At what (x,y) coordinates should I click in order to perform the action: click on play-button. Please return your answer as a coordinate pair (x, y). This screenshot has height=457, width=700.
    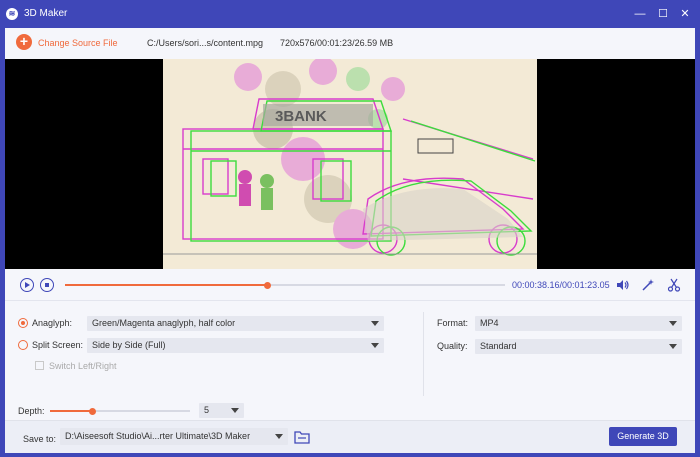
    Looking at the image, I should click on (27, 285).